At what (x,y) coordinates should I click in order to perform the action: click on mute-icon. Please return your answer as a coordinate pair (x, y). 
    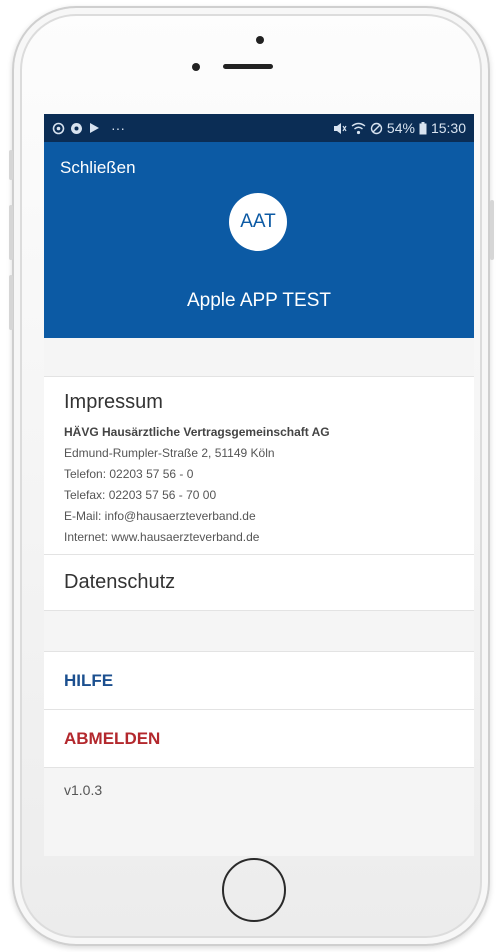
    Looking at the image, I should click on (340, 128).